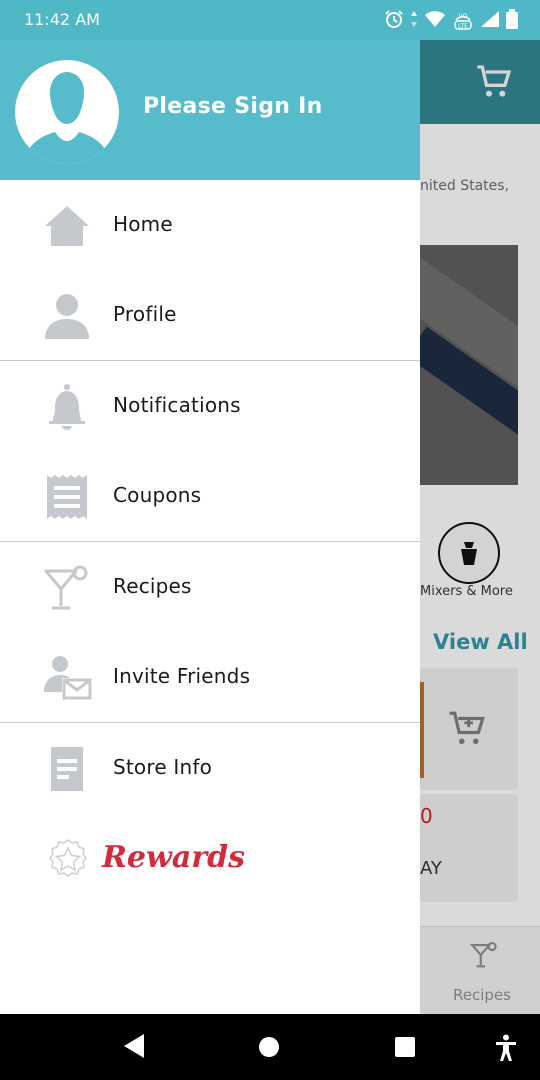 This screenshot has height=1080, width=540. Describe the element at coordinates (67, 226) in the screenshot. I see `home-icon` at that location.